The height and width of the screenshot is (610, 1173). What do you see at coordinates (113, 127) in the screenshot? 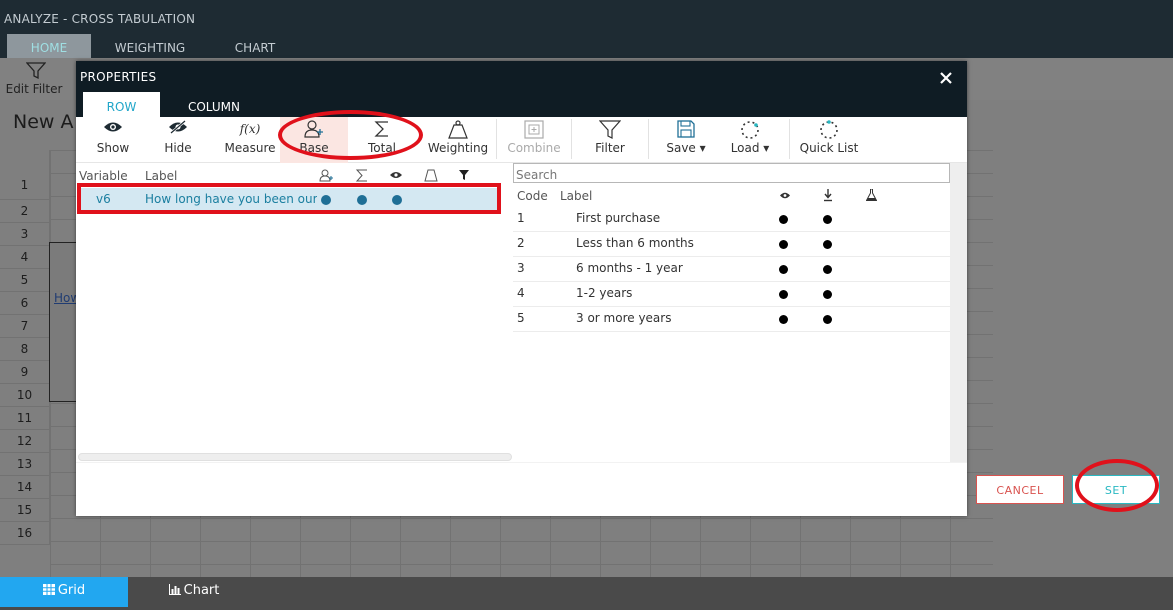
I see `eye-icon` at bounding box center [113, 127].